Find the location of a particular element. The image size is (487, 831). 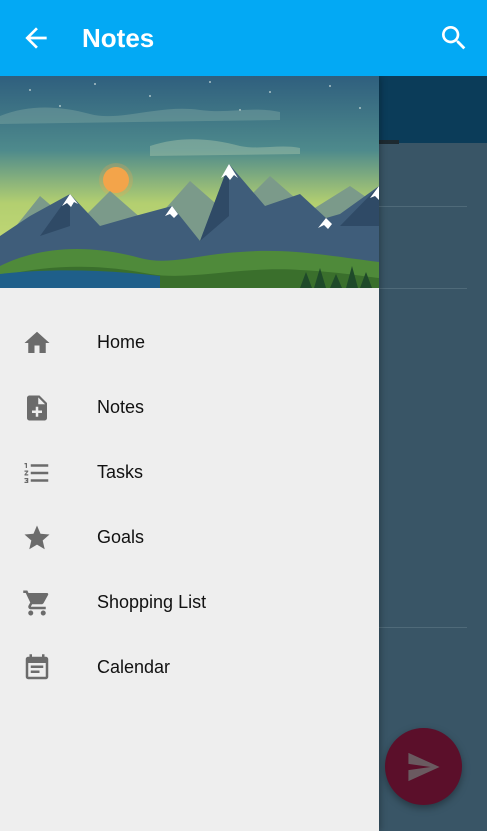

drawer-item-label: Calendar is located at coordinates (134, 667).